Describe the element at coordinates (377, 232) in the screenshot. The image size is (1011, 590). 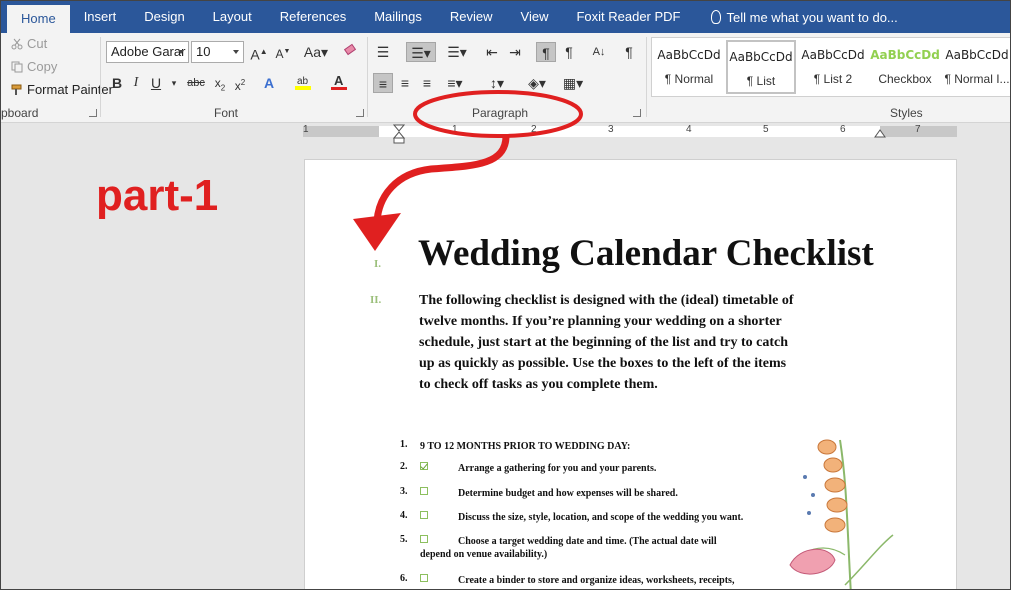
I see `arrowhead-icon` at that location.